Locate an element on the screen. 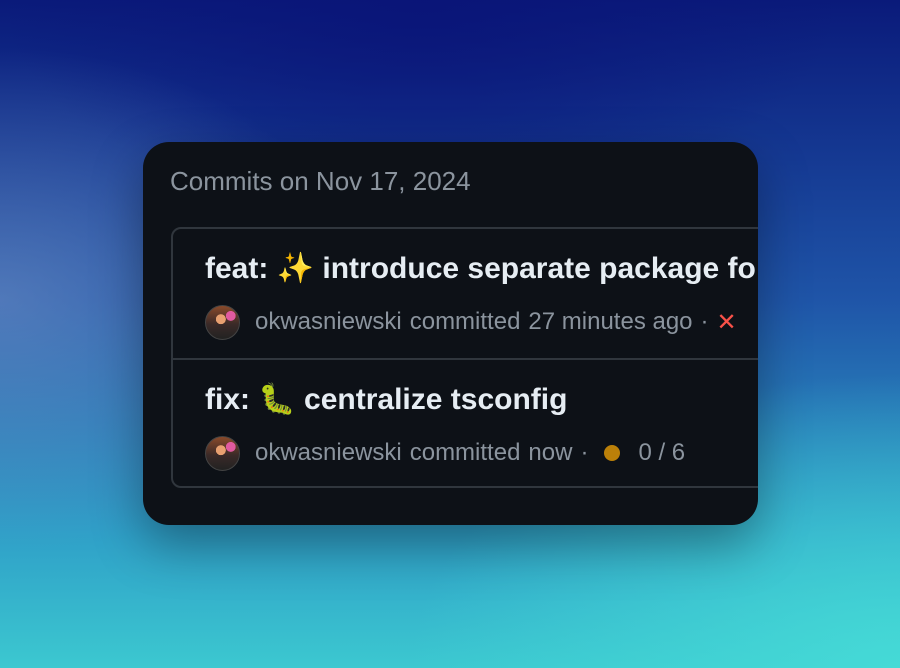 This screenshot has width=900, height=668. commits-date-heading: Commits on Nov 17, 2024 is located at coordinates (320, 181).